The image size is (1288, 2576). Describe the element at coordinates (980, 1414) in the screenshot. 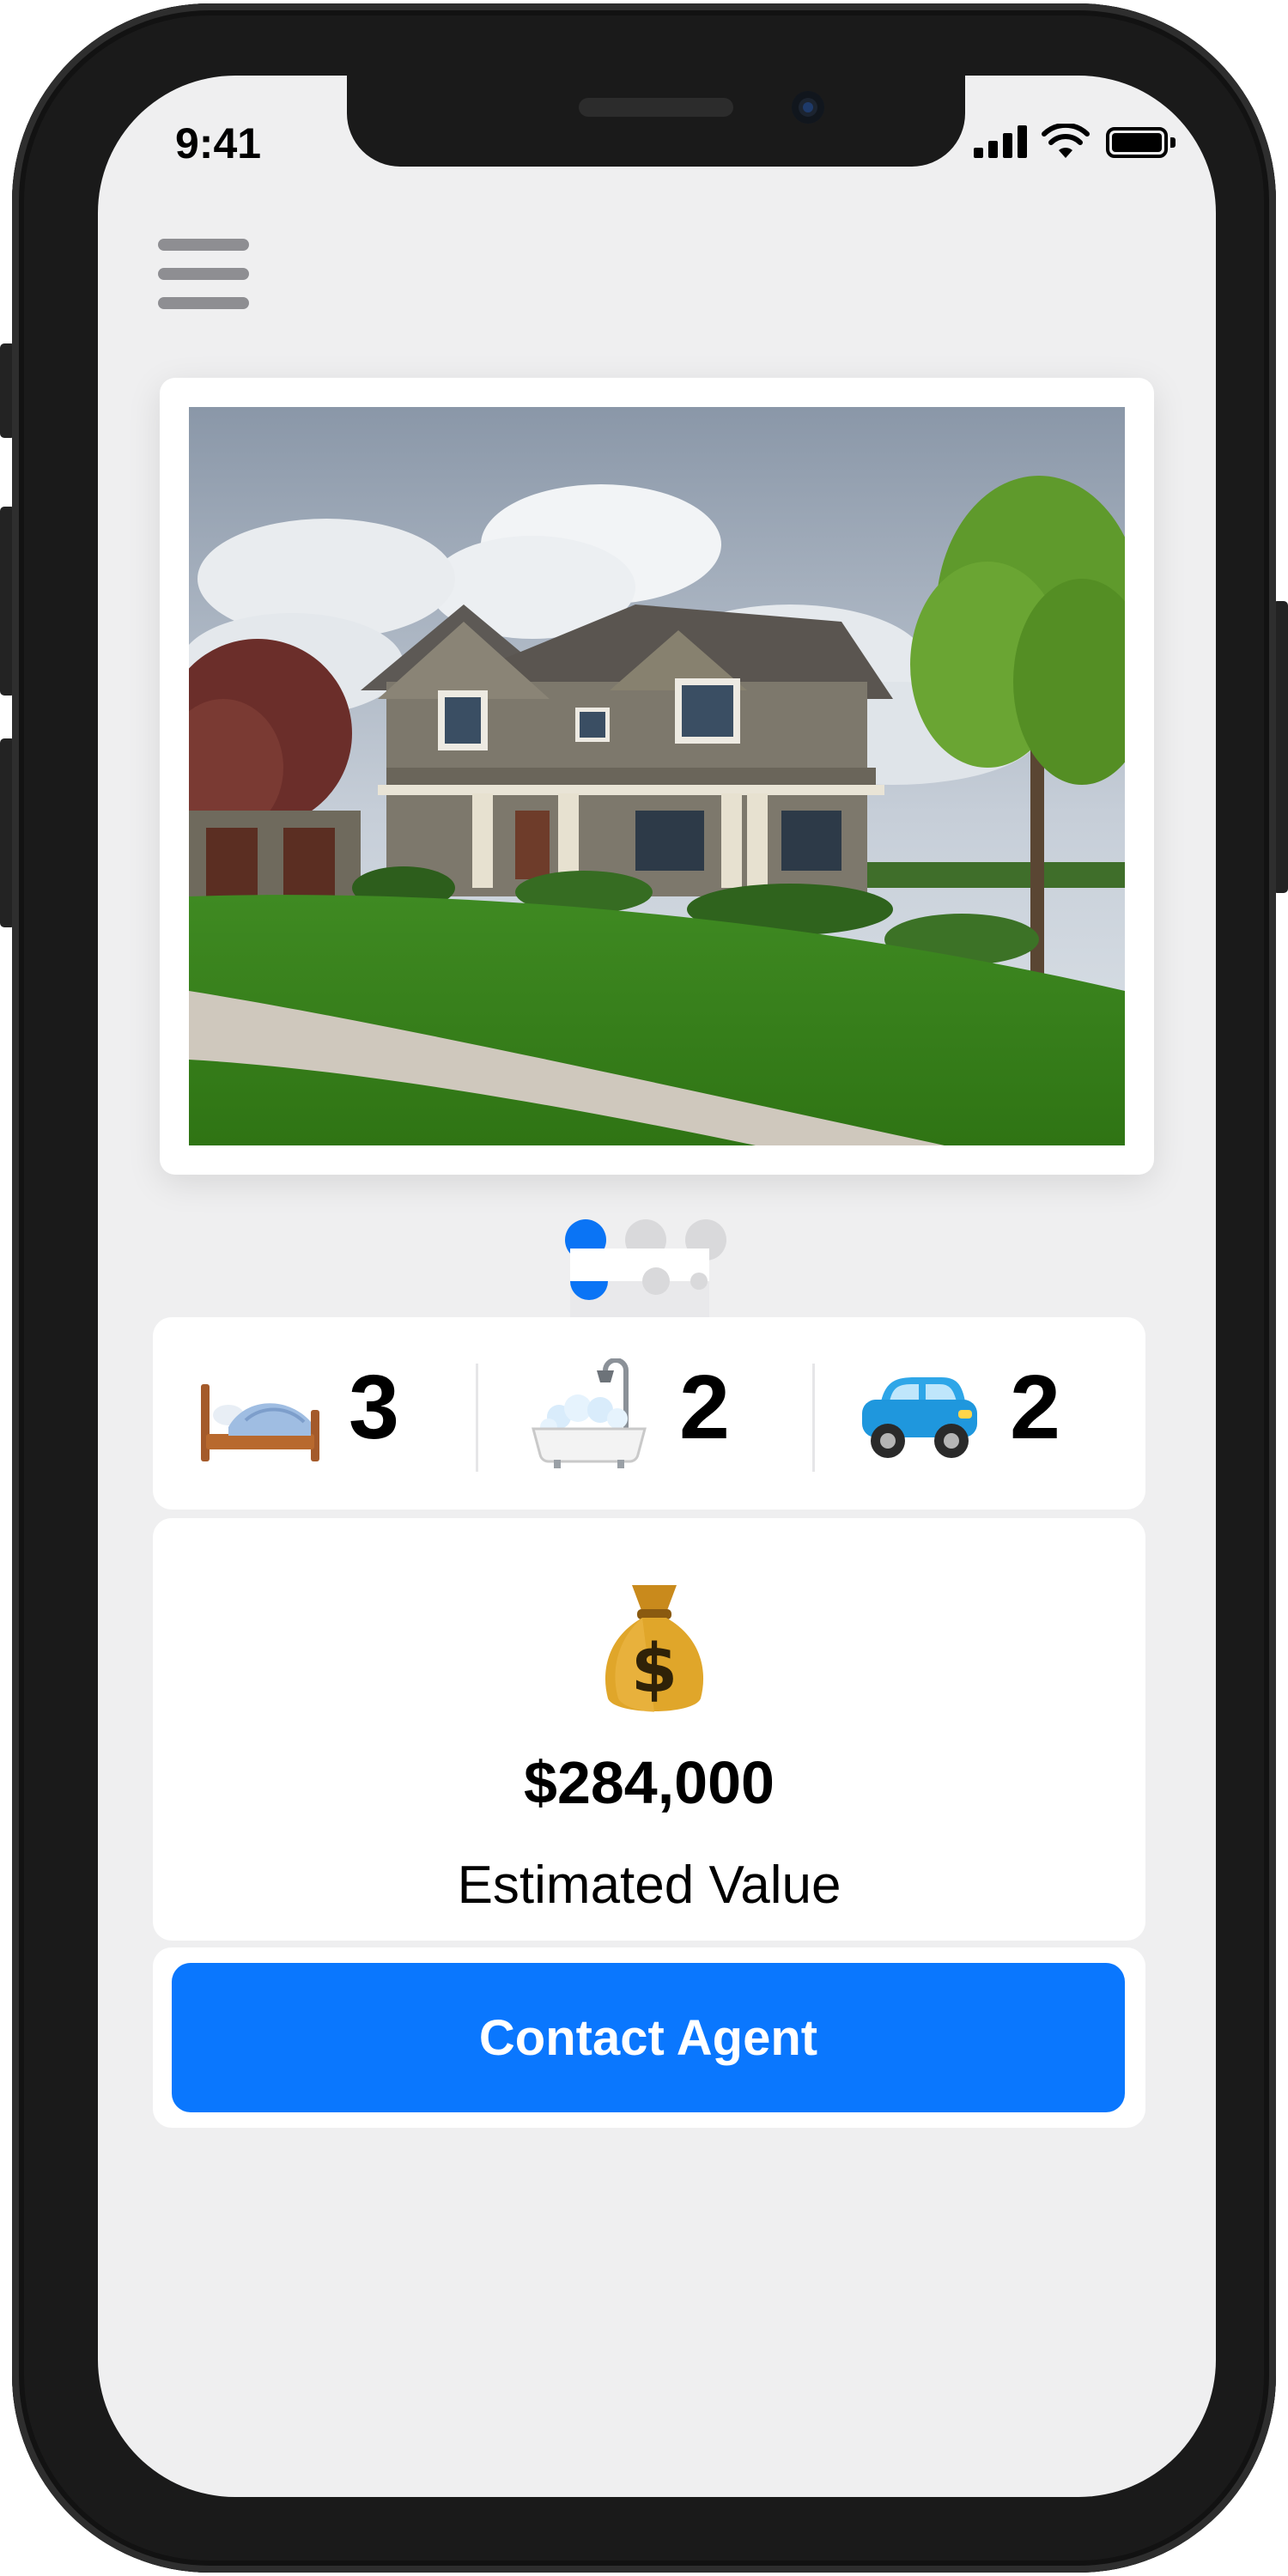

I see `garage-stat: 2` at that location.